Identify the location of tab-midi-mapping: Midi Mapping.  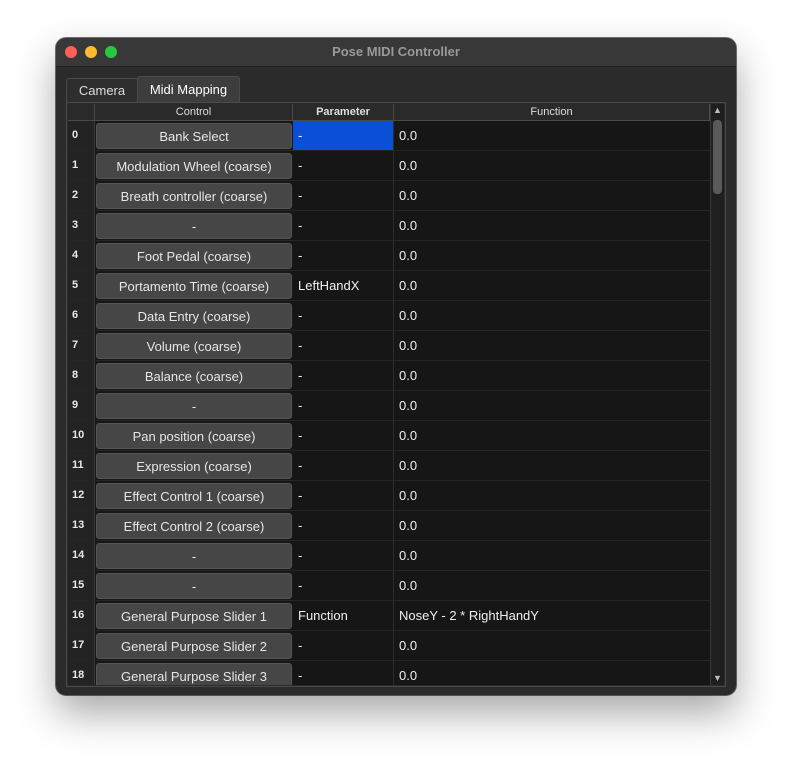
(188, 89).